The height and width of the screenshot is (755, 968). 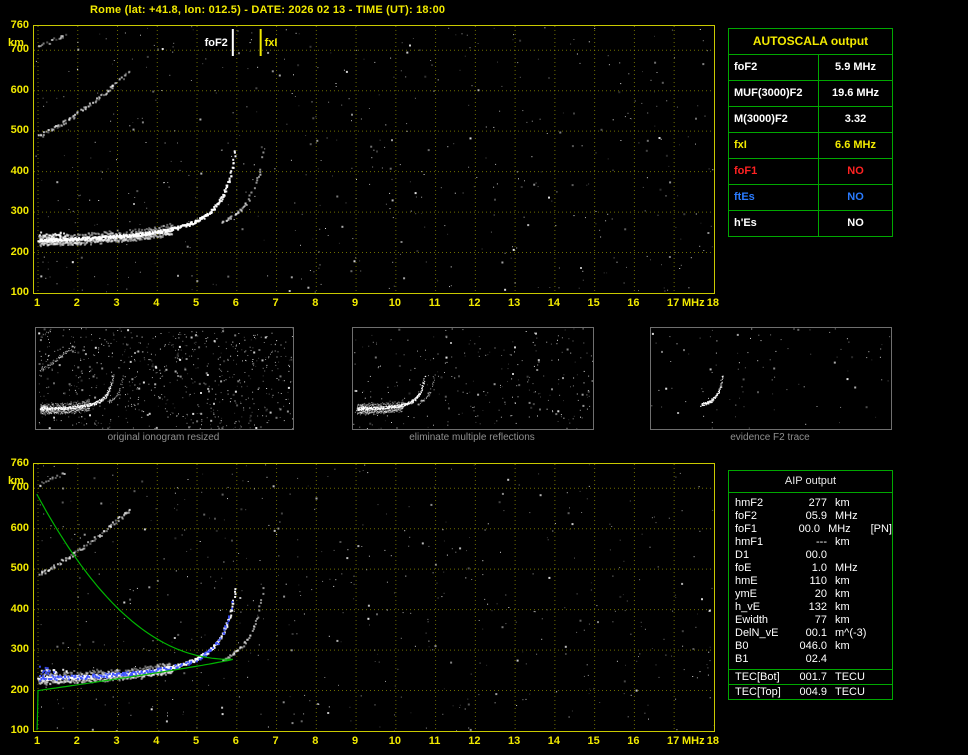 I want to click on aip-row-label: foF1, so click(x=746, y=529).